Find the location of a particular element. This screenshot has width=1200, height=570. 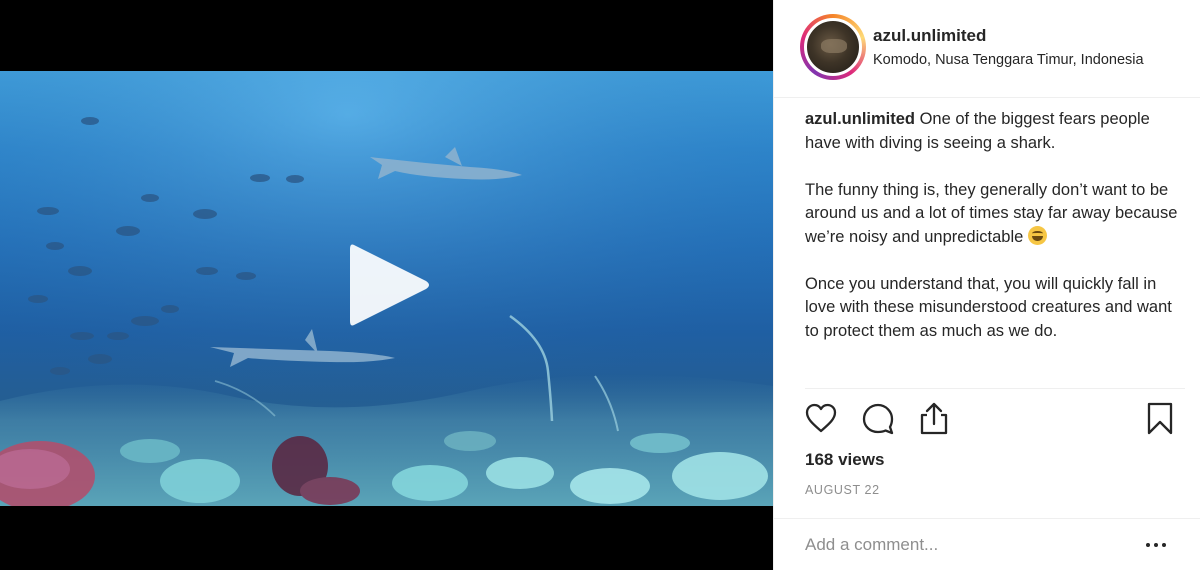

save-button is located at coordinates (1160, 418).